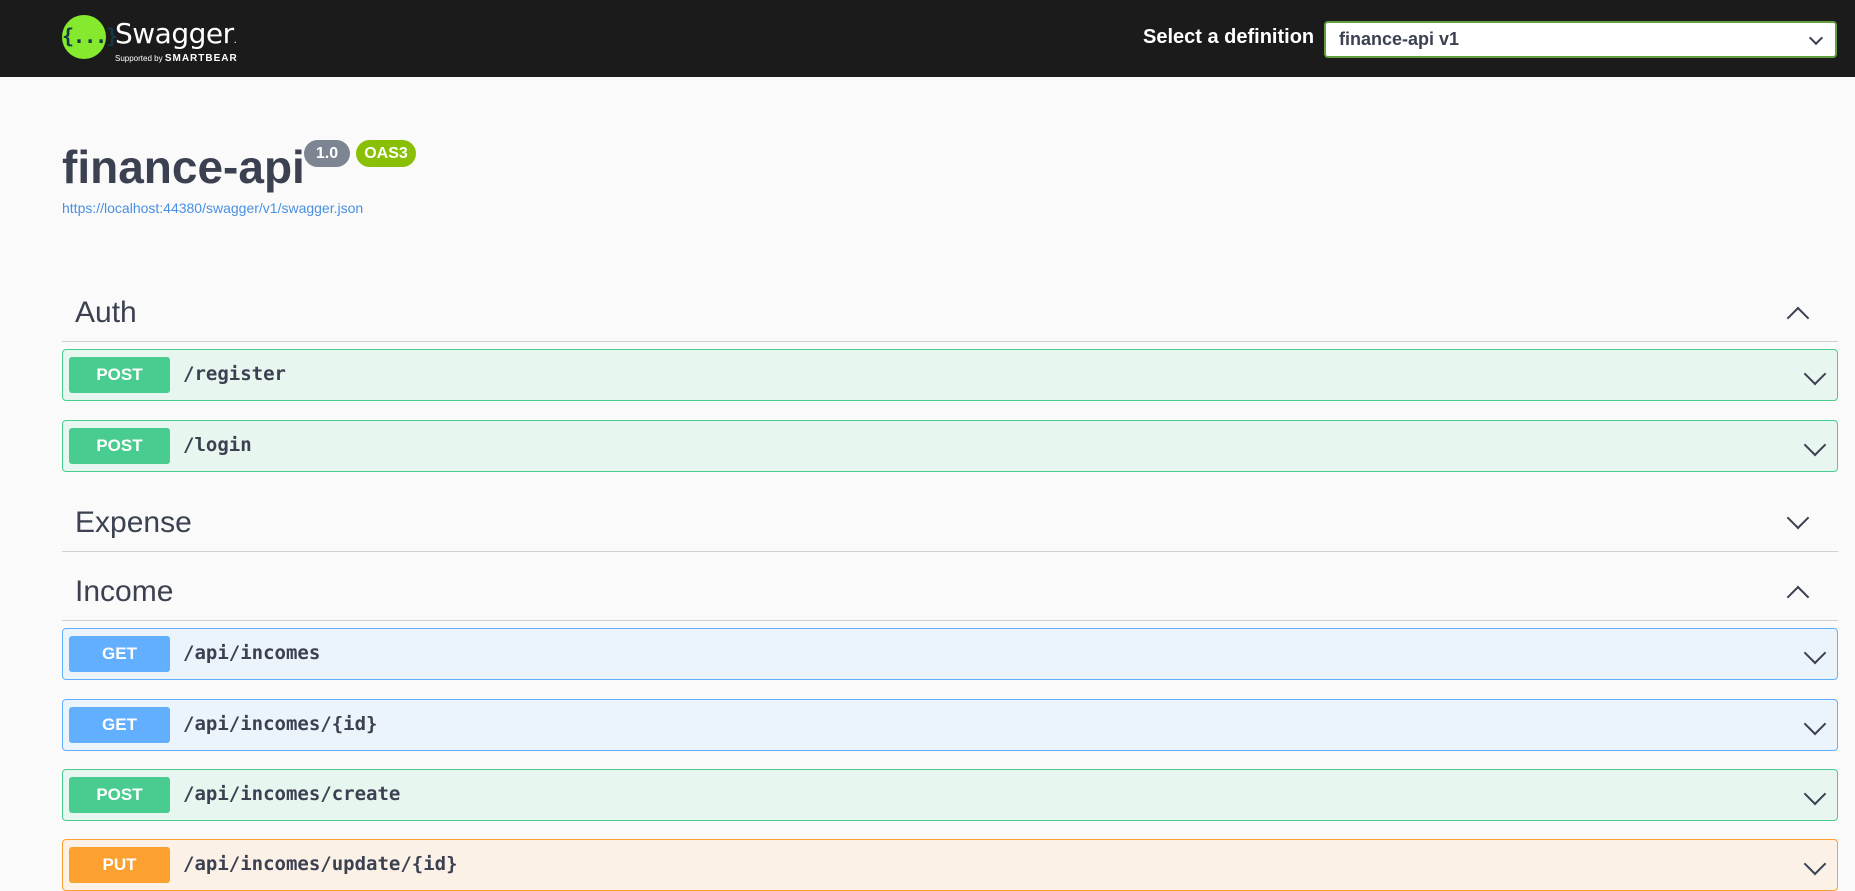  I want to click on version-badge: 1.0, so click(327, 153).